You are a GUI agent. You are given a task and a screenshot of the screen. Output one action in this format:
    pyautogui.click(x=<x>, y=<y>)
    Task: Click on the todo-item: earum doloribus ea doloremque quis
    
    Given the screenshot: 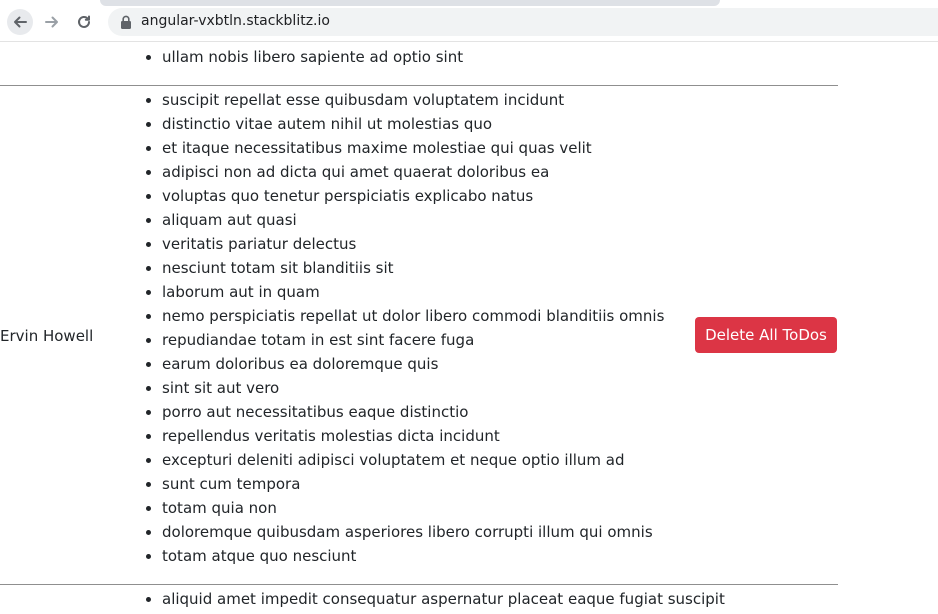 What is the action you would take?
    pyautogui.click(x=413, y=364)
    